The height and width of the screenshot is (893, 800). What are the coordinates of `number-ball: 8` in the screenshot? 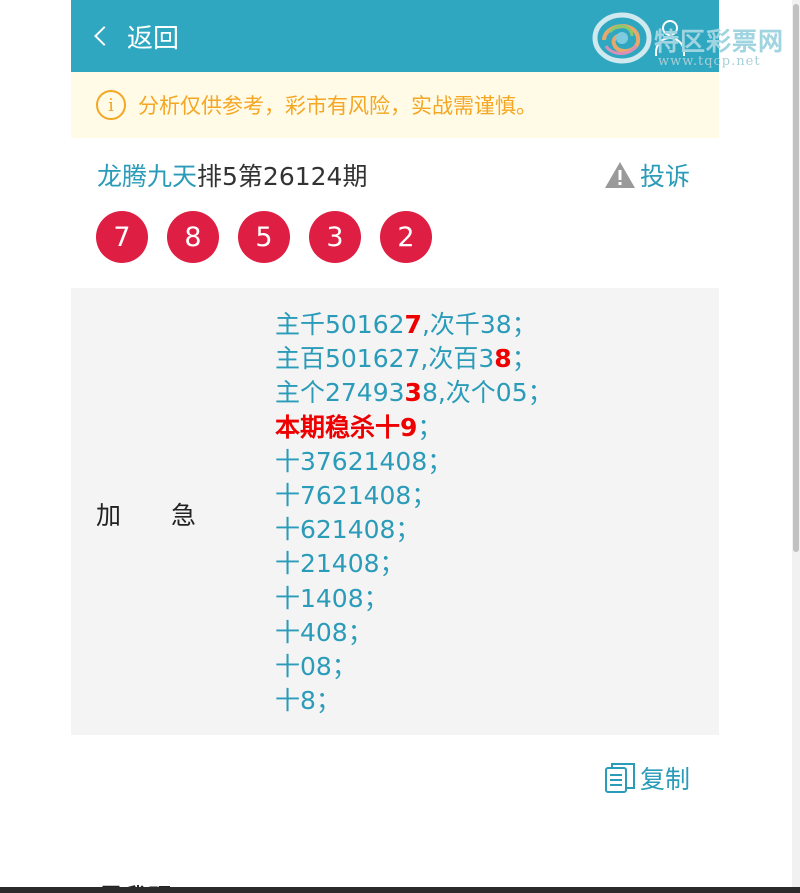 It's located at (193, 237).